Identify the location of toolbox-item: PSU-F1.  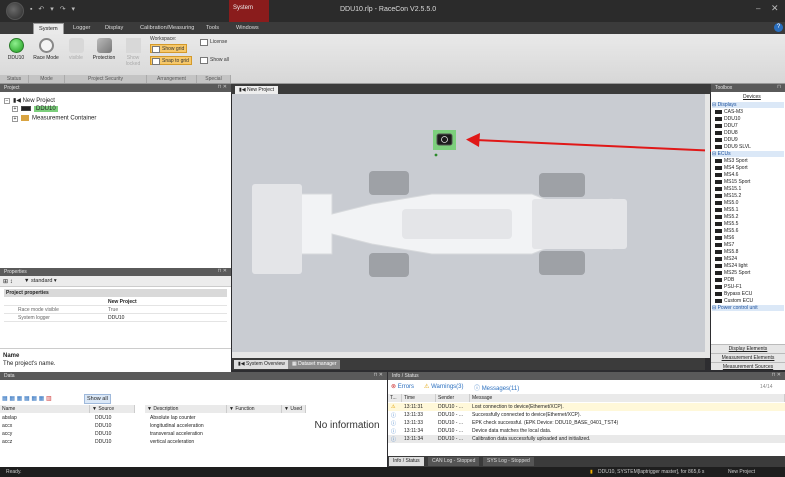
(728, 287).